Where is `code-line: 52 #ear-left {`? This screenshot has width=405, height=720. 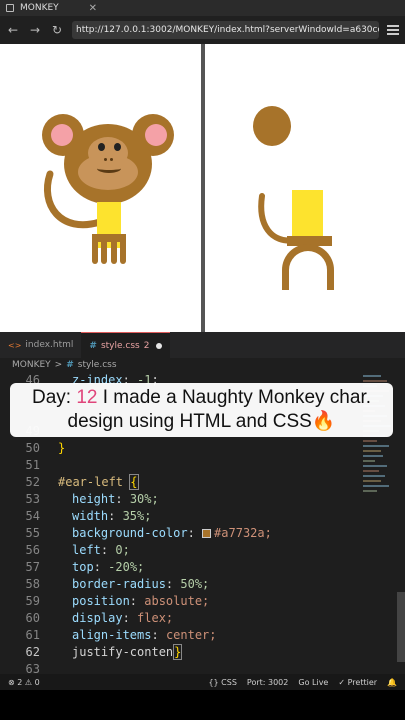 code-line: 52 #ear-left { is located at coordinates (82, 482).